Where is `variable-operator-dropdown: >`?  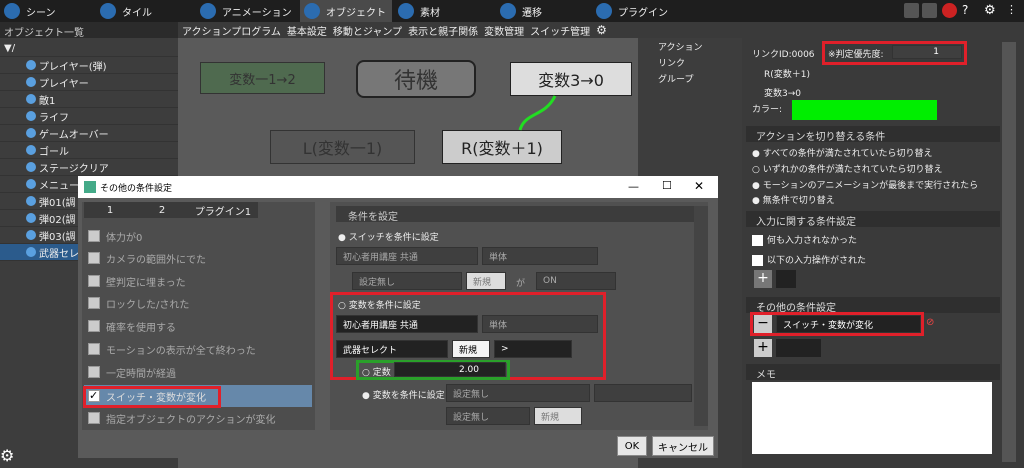 variable-operator-dropdown: > is located at coordinates (533, 349).